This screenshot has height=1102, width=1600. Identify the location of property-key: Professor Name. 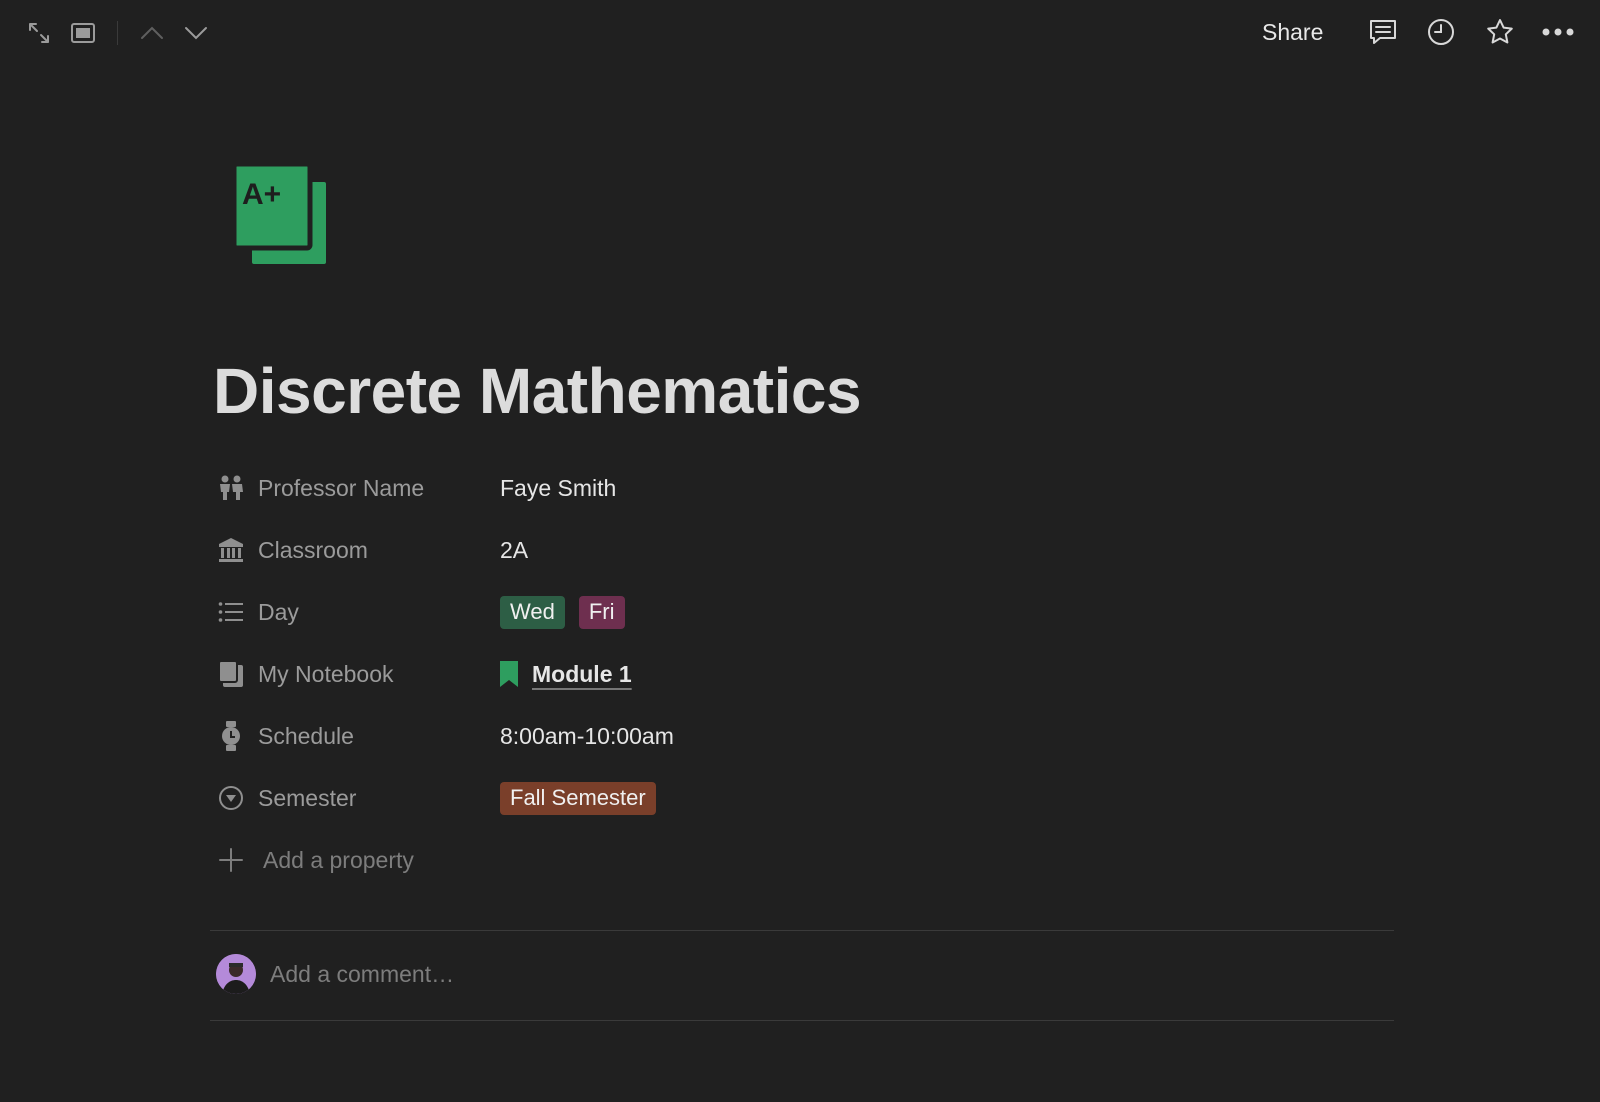
(361, 488).